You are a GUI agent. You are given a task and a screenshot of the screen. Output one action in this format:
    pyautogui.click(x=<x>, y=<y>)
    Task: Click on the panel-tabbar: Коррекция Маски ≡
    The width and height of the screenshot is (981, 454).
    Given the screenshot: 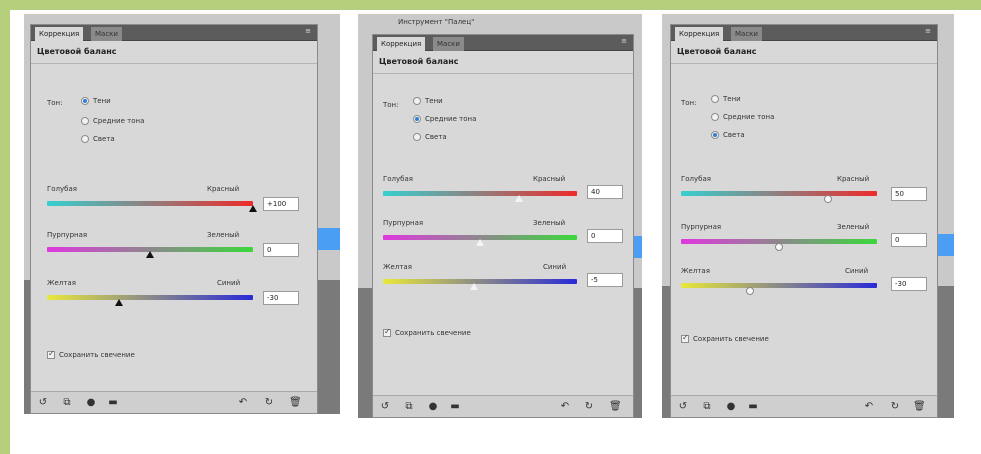 What is the action you would take?
    pyautogui.click(x=503, y=43)
    